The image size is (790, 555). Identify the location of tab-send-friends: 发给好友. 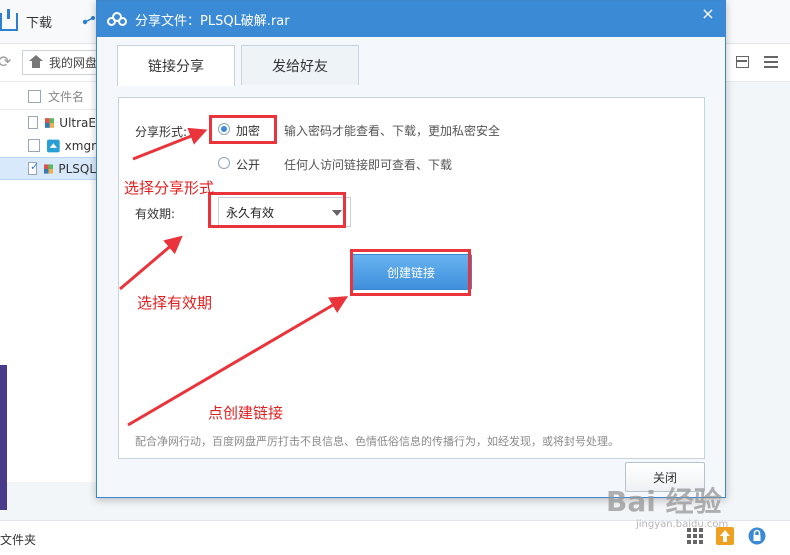
(300, 65).